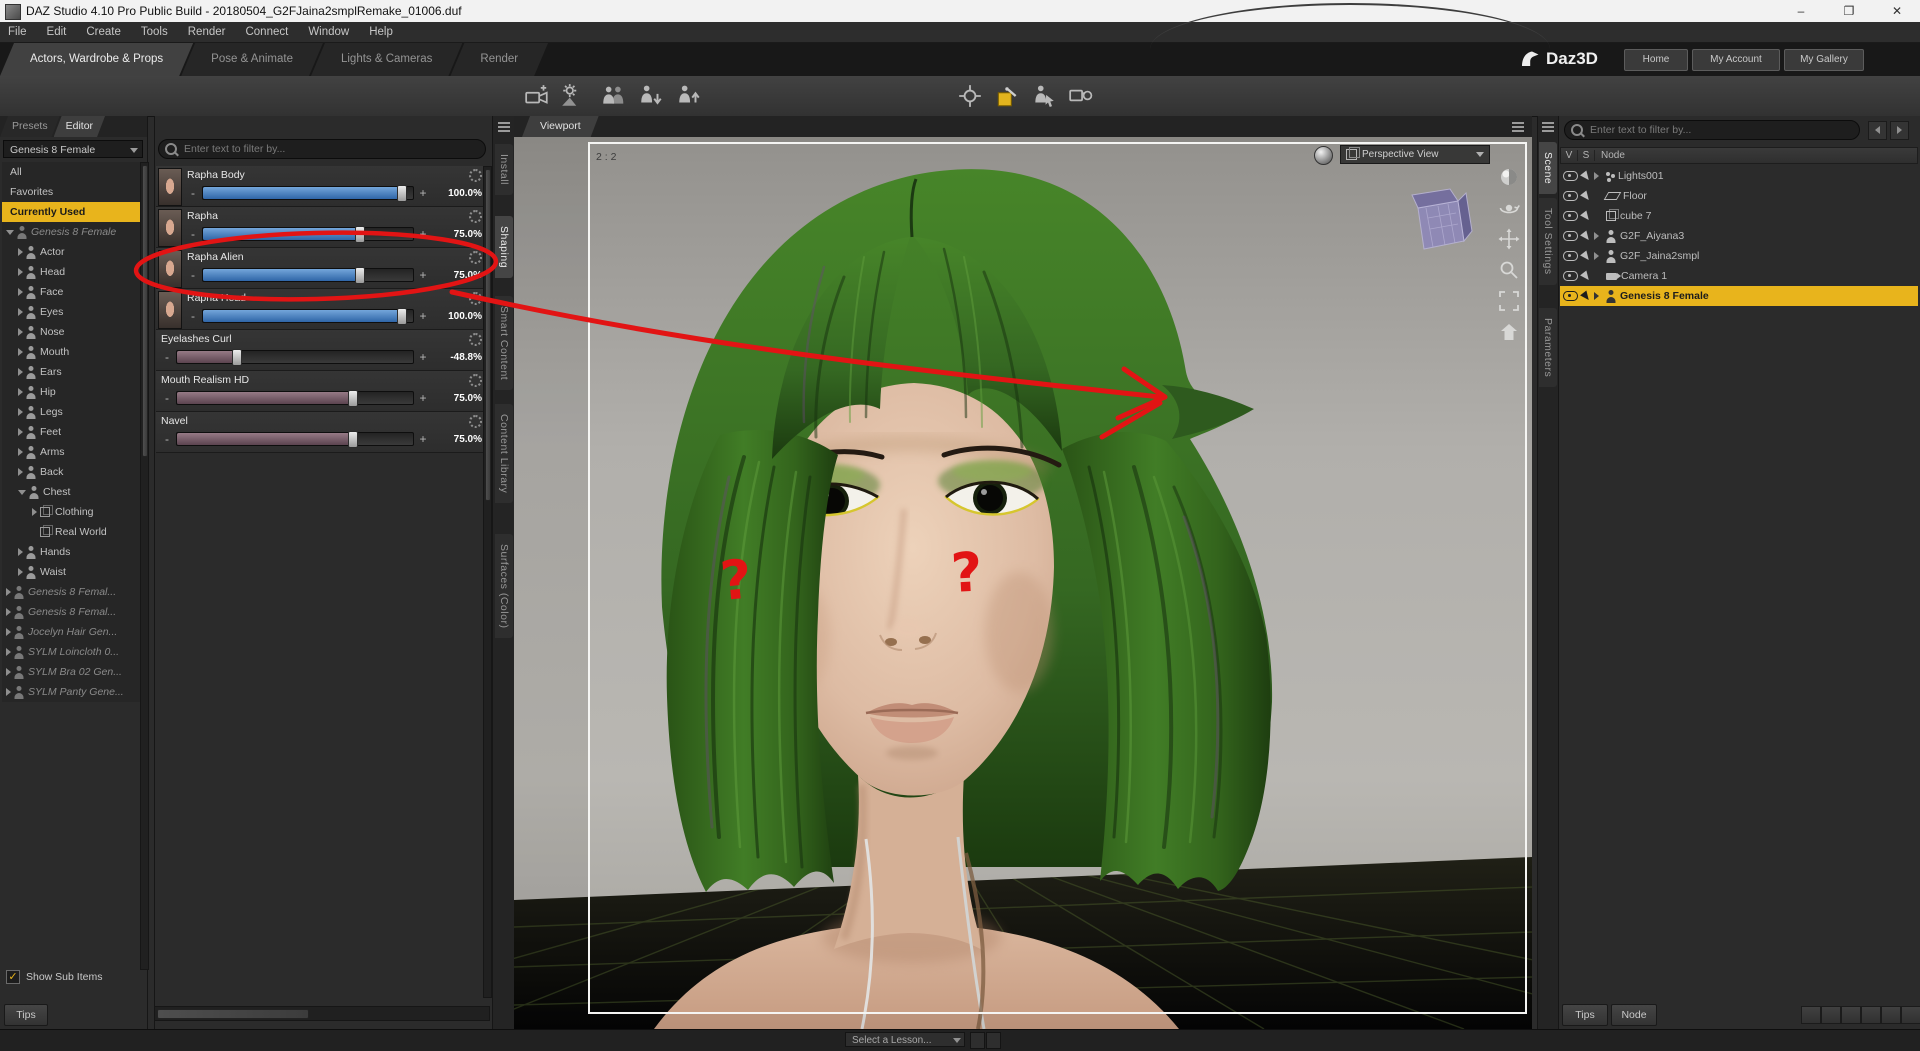 This screenshot has height=1051, width=1920. Describe the element at coordinates (1736, 60) in the screenshot. I see `my-account-button: My Account` at that location.